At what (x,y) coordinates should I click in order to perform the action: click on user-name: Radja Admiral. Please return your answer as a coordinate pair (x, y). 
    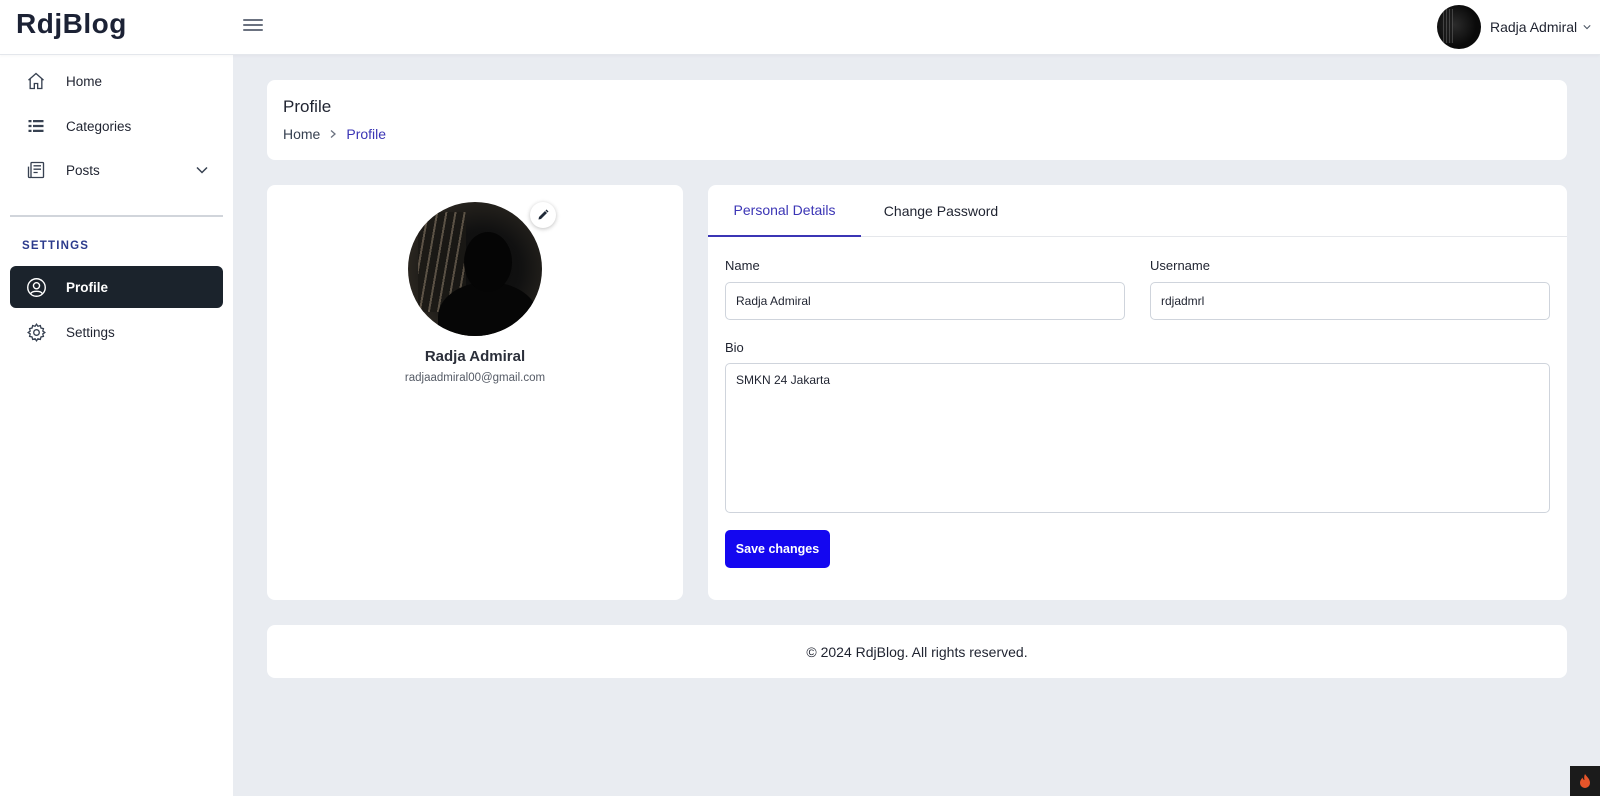
    Looking at the image, I should click on (1534, 27).